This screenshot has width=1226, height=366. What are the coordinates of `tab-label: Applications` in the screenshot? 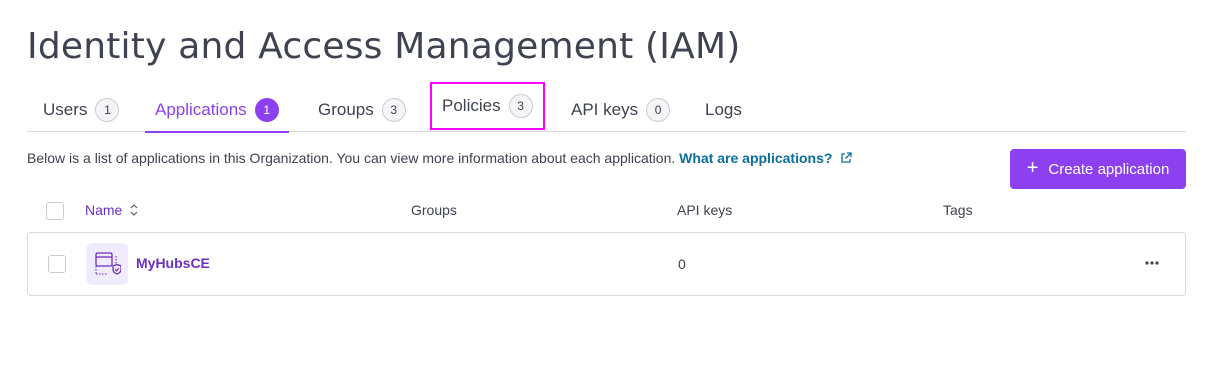 It's located at (201, 109).